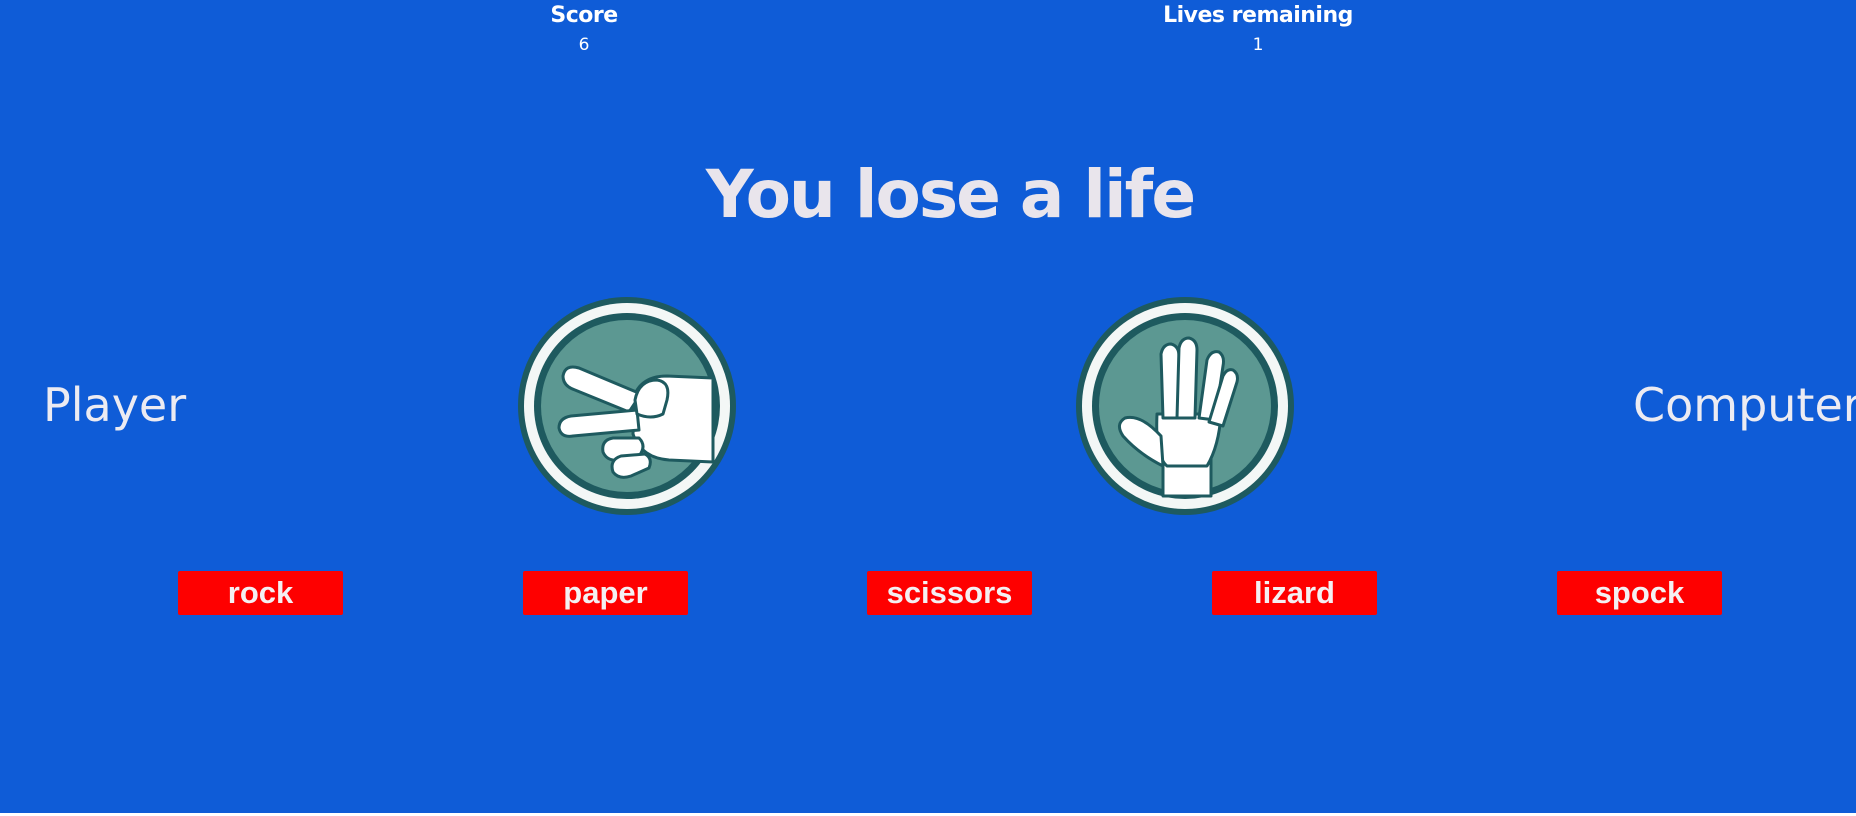  Describe the element at coordinates (1185, 406) in the screenshot. I see `spock-hand-icon` at that location.